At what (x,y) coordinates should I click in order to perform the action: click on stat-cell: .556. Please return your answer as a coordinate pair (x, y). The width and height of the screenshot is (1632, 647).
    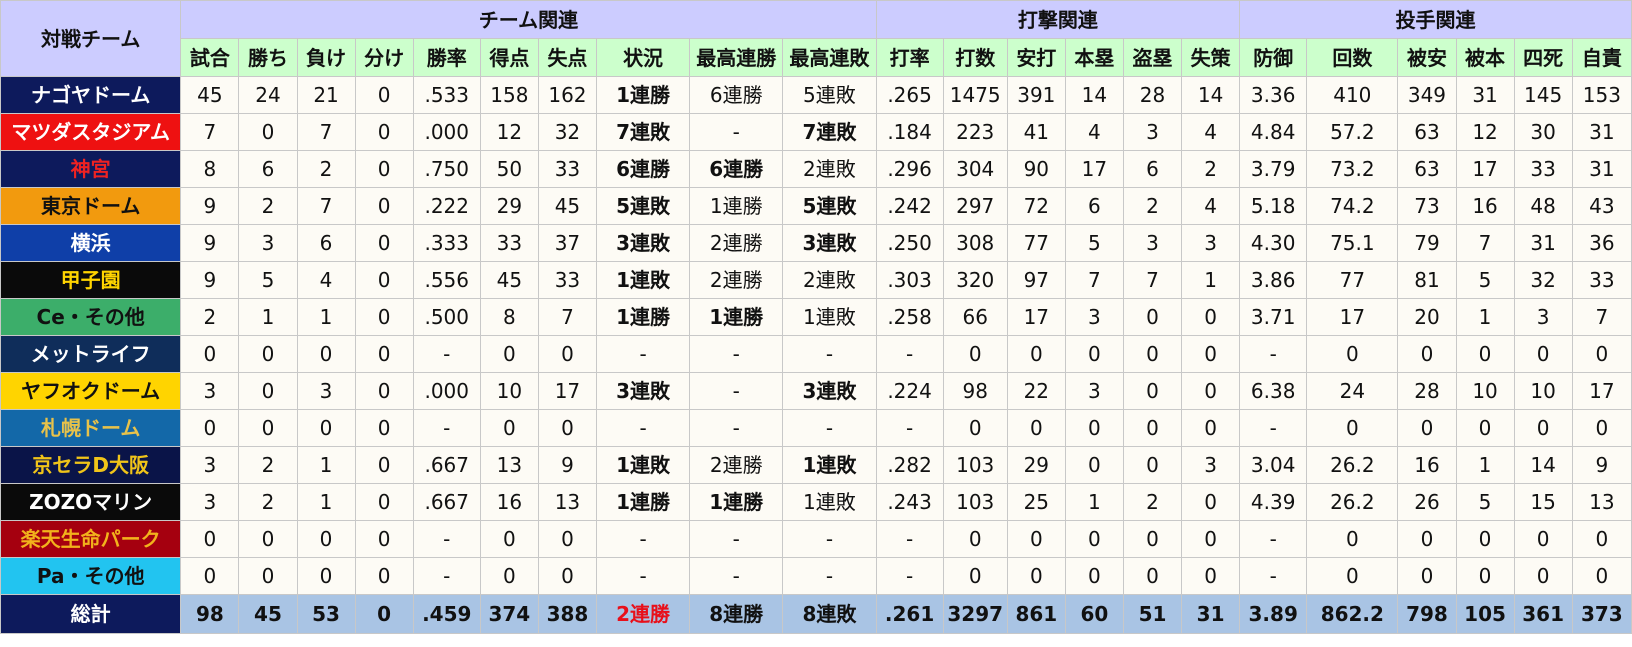
    Looking at the image, I should click on (446, 280).